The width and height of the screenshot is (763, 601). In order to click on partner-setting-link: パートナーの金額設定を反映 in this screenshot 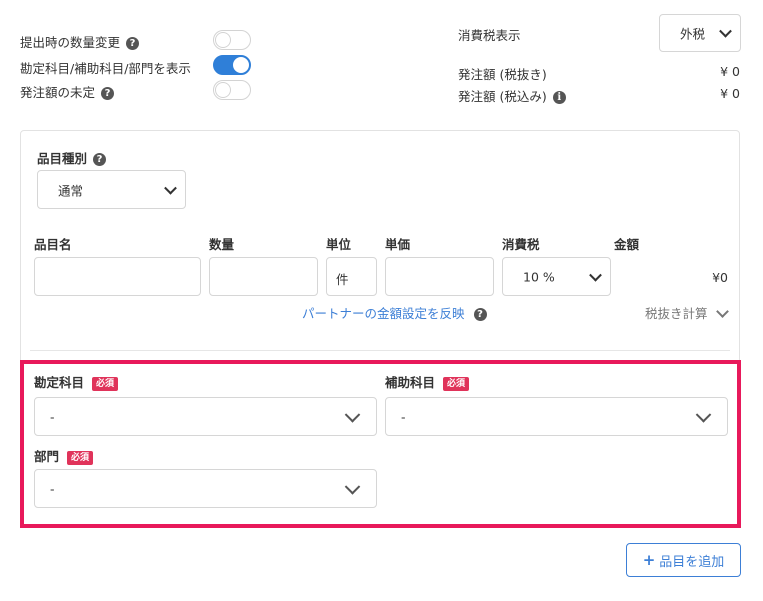, I will do `click(383, 313)`.